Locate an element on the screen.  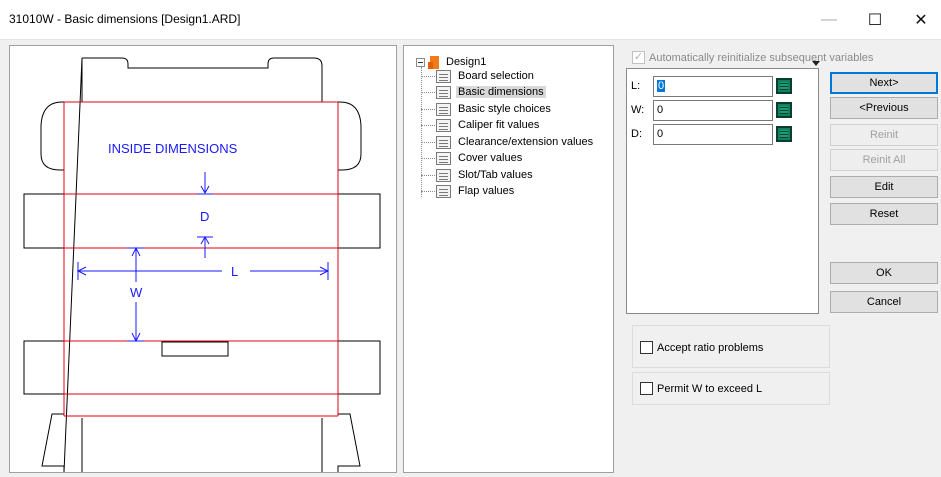
design-file-icon is located at coordinates (434, 62).